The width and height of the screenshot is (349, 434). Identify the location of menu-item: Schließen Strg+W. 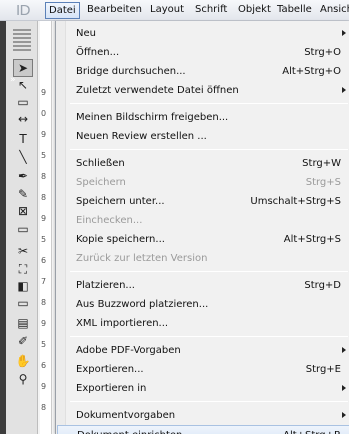
(203, 164).